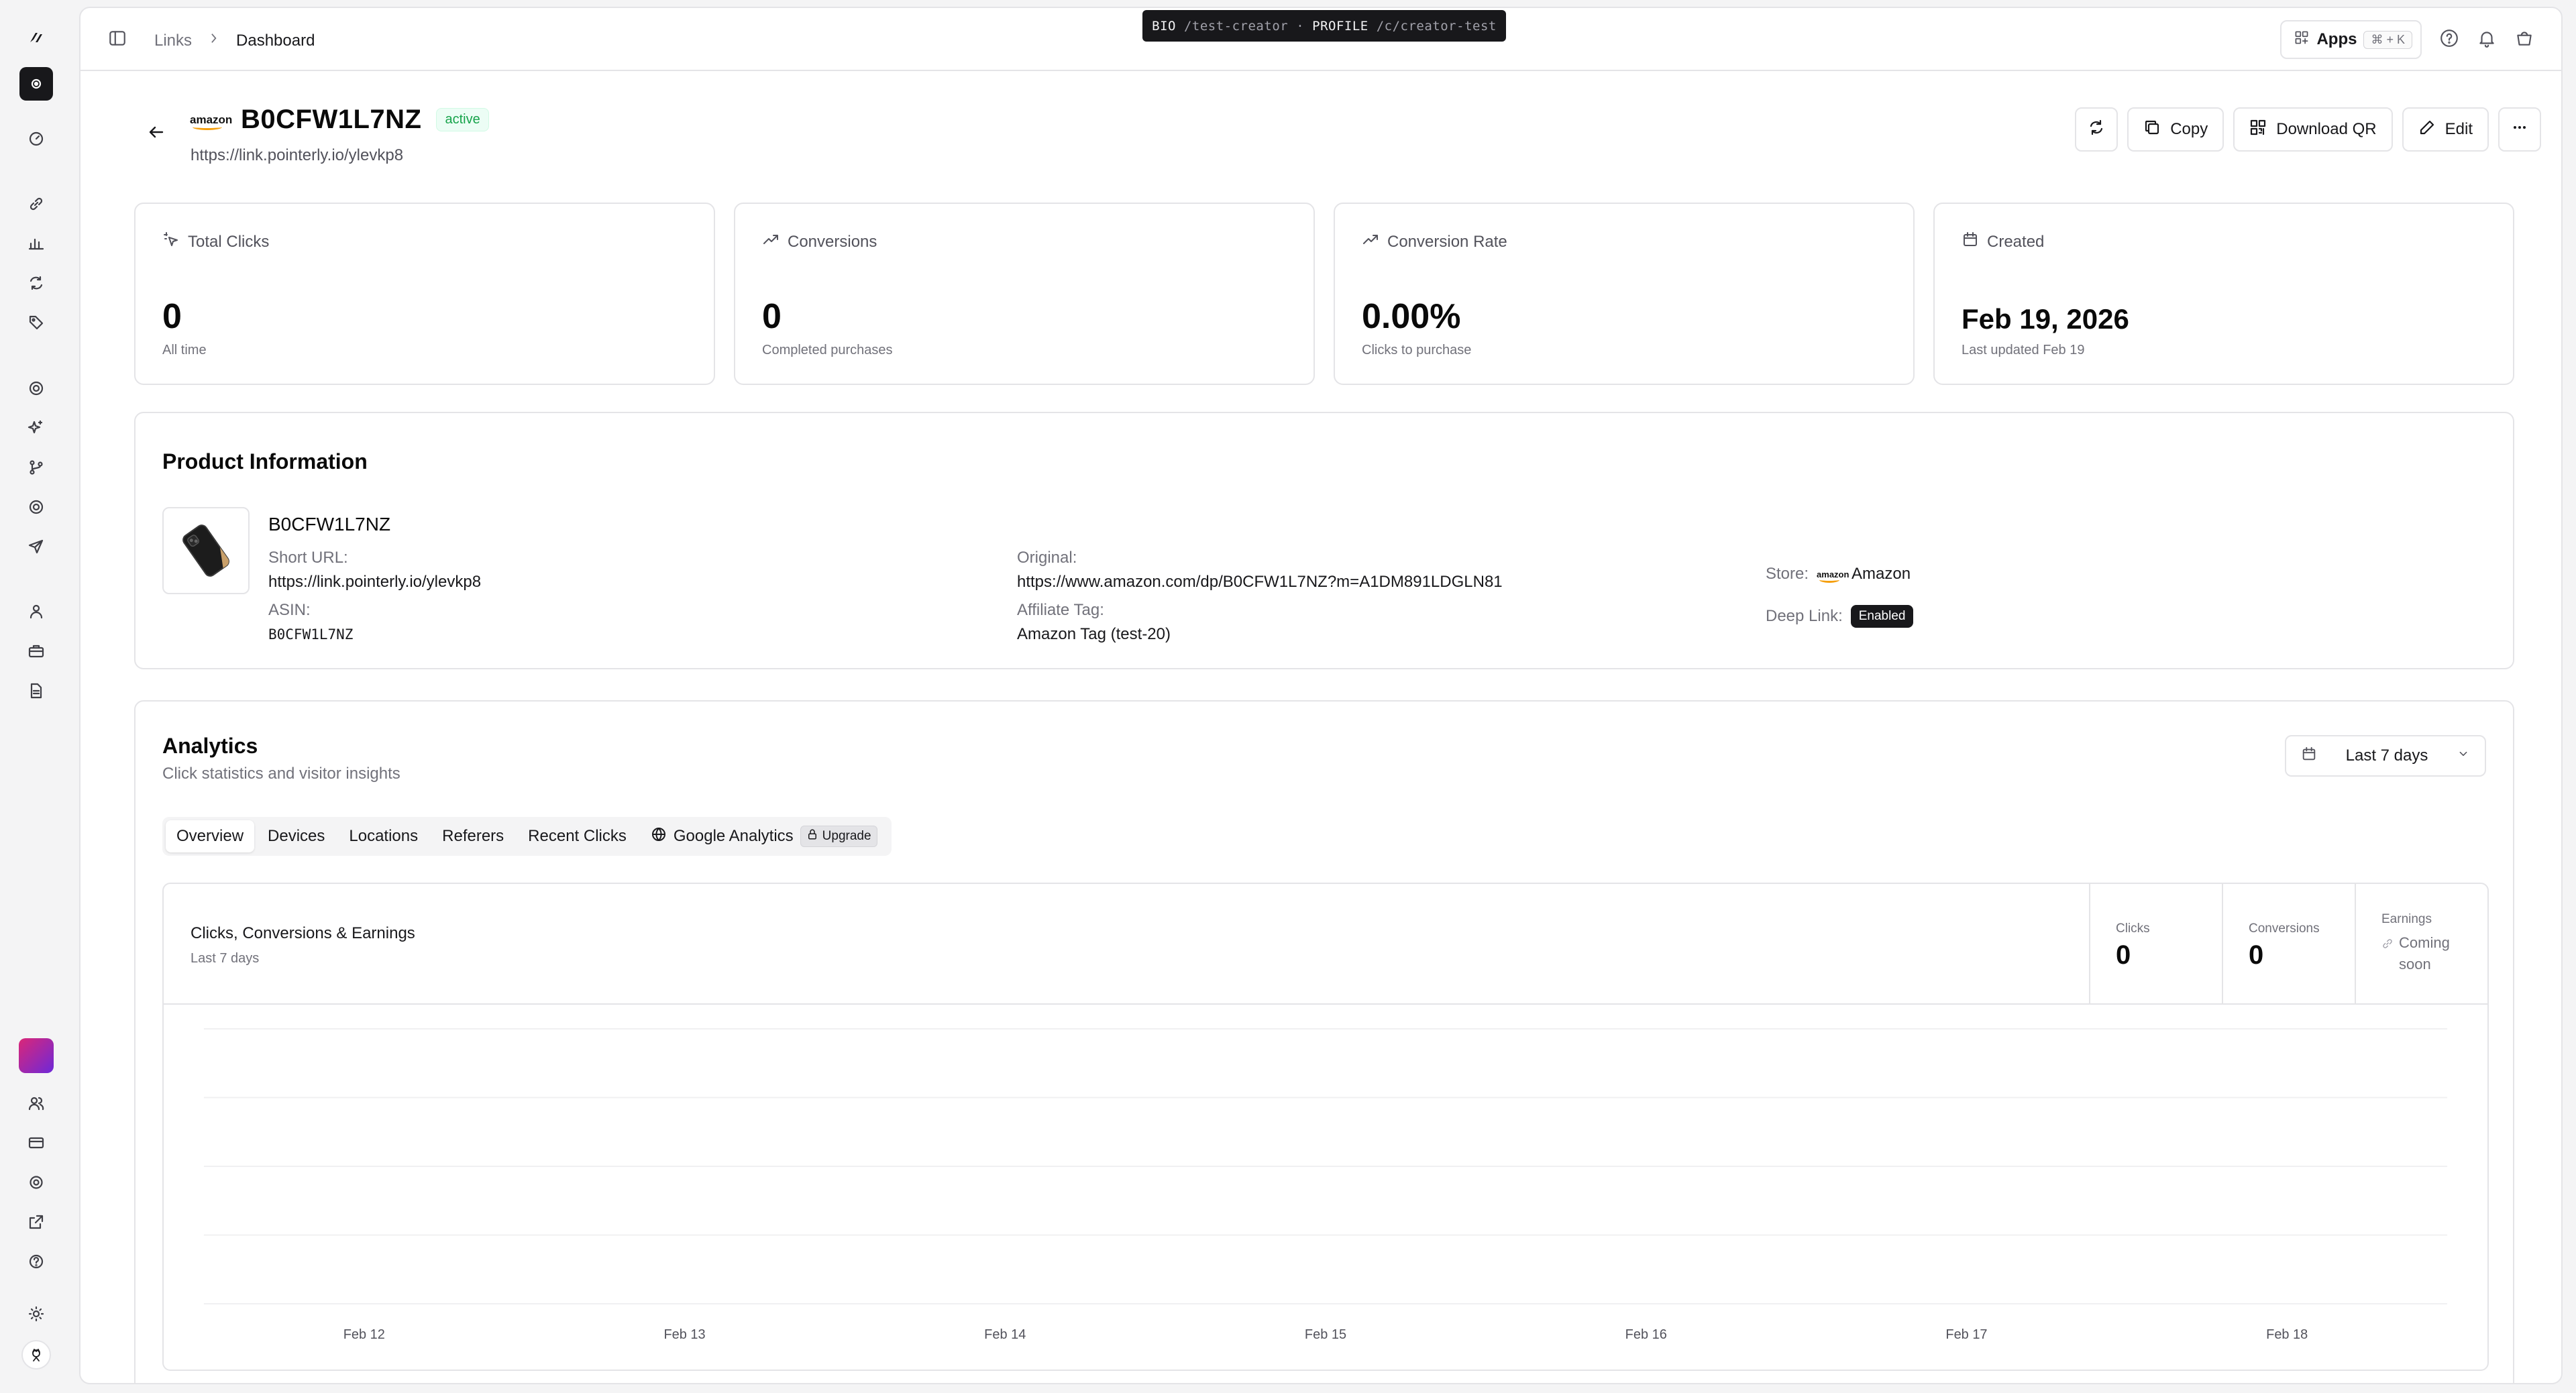 The height and width of the screenshot is (1393, 2576). What do you see at coordinates (2133, 929) in the screenshot?
I see `metric-label: Clicks` at bounding box center [2133, 929].